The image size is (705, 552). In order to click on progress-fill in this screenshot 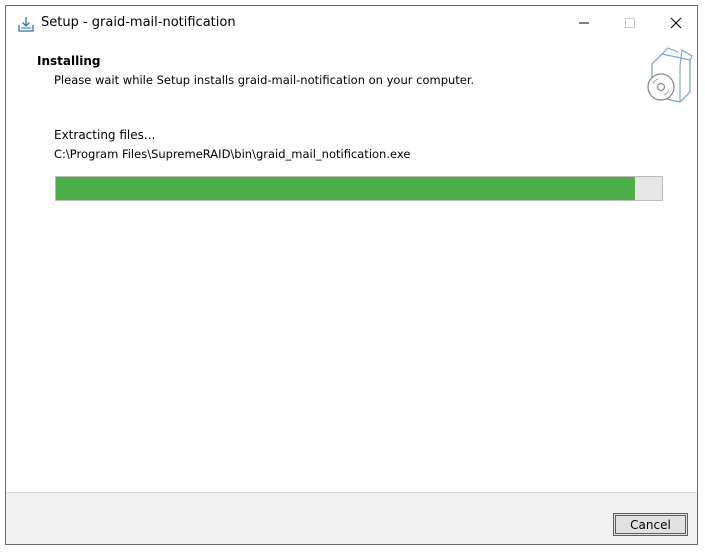, I will do `click(345, 188)`.